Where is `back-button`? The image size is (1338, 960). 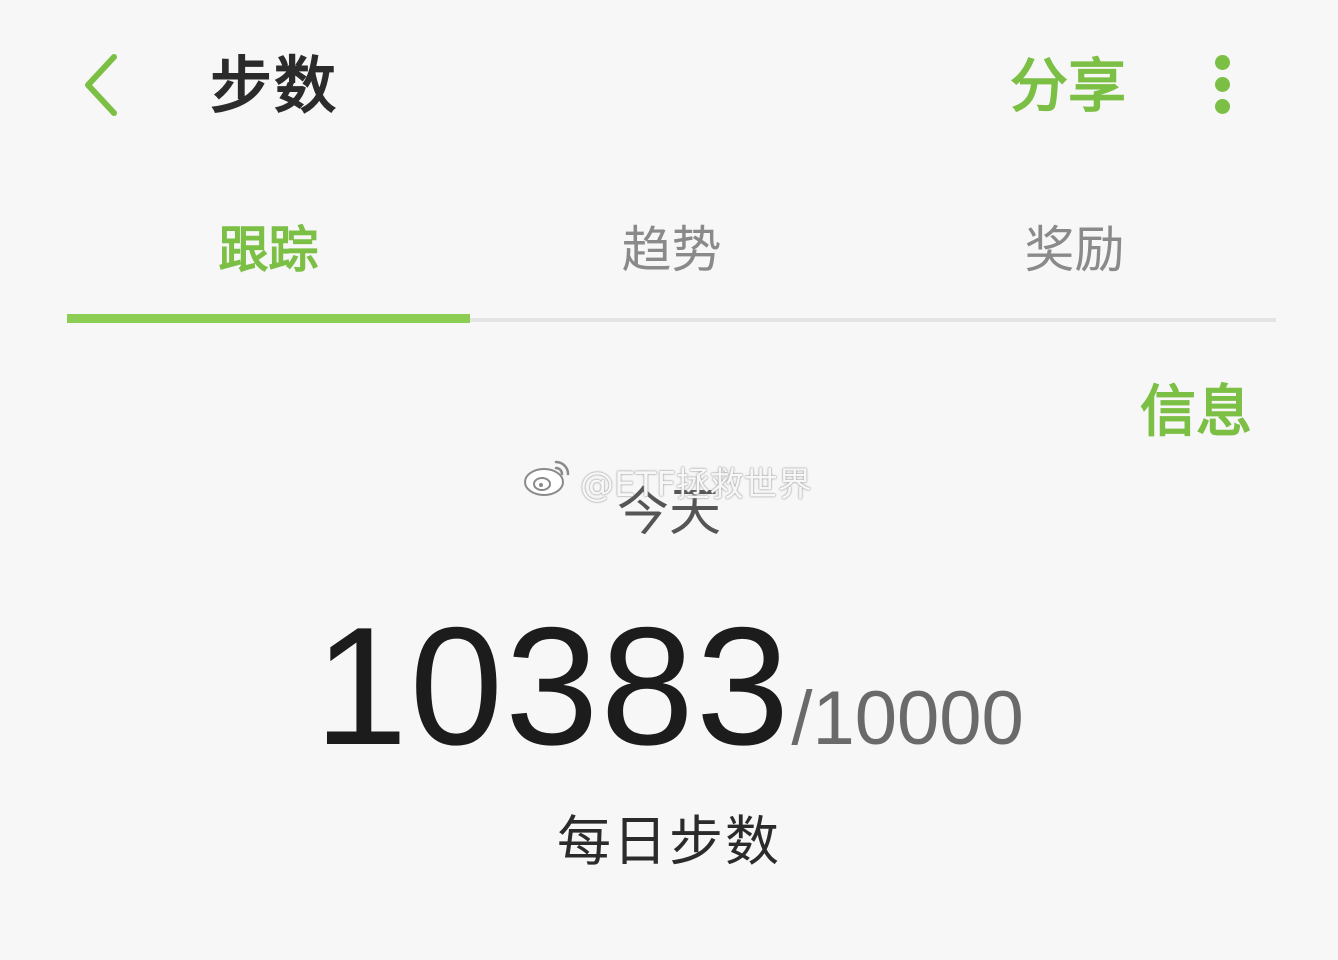 back-button is located at coordinates (105, 85).